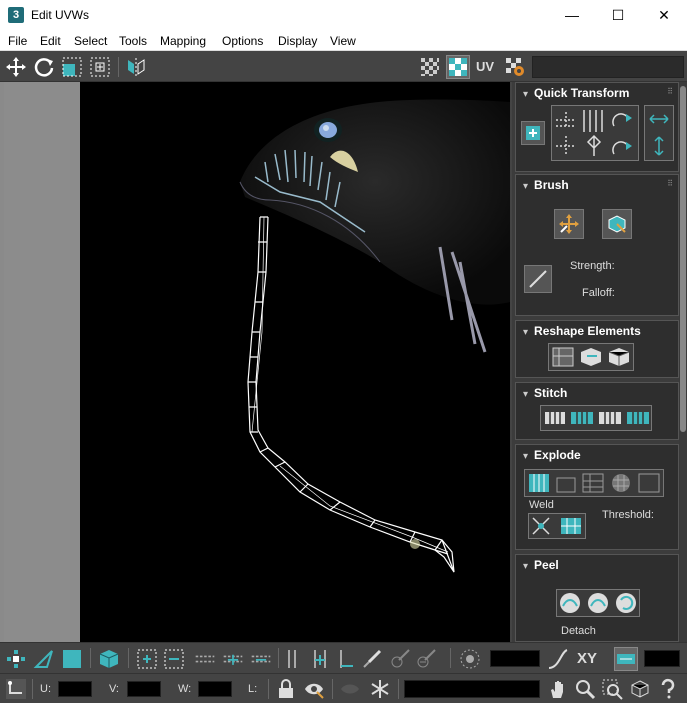 The image size is (687, 703). What do you see at coordinates (343, 15) in the screenshot?
I see `title-bar: 3 Edit UVWs — ☐ ✕` at bounding box center [343, 15].